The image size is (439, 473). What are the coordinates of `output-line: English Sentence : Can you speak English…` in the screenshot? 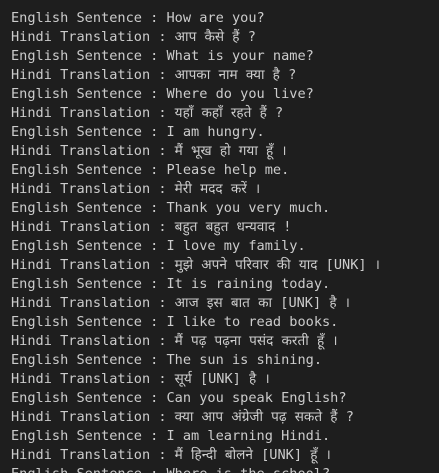 It's located at (179, 398).